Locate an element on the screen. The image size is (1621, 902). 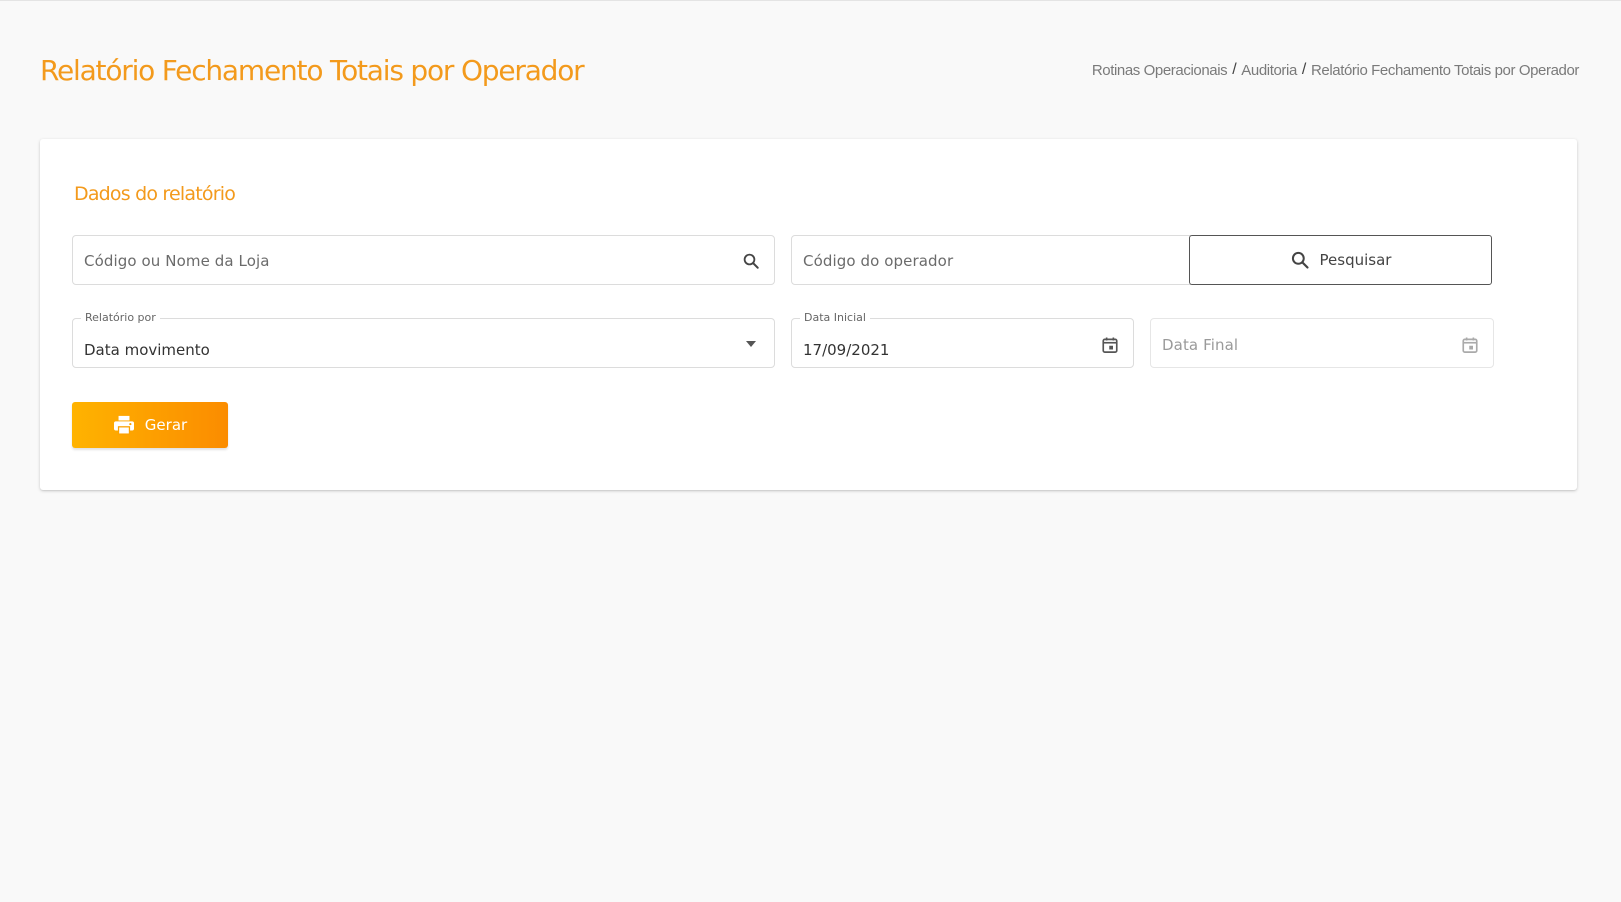
start-date-value: 17/09/2021 is located at coordinates (846, 350).